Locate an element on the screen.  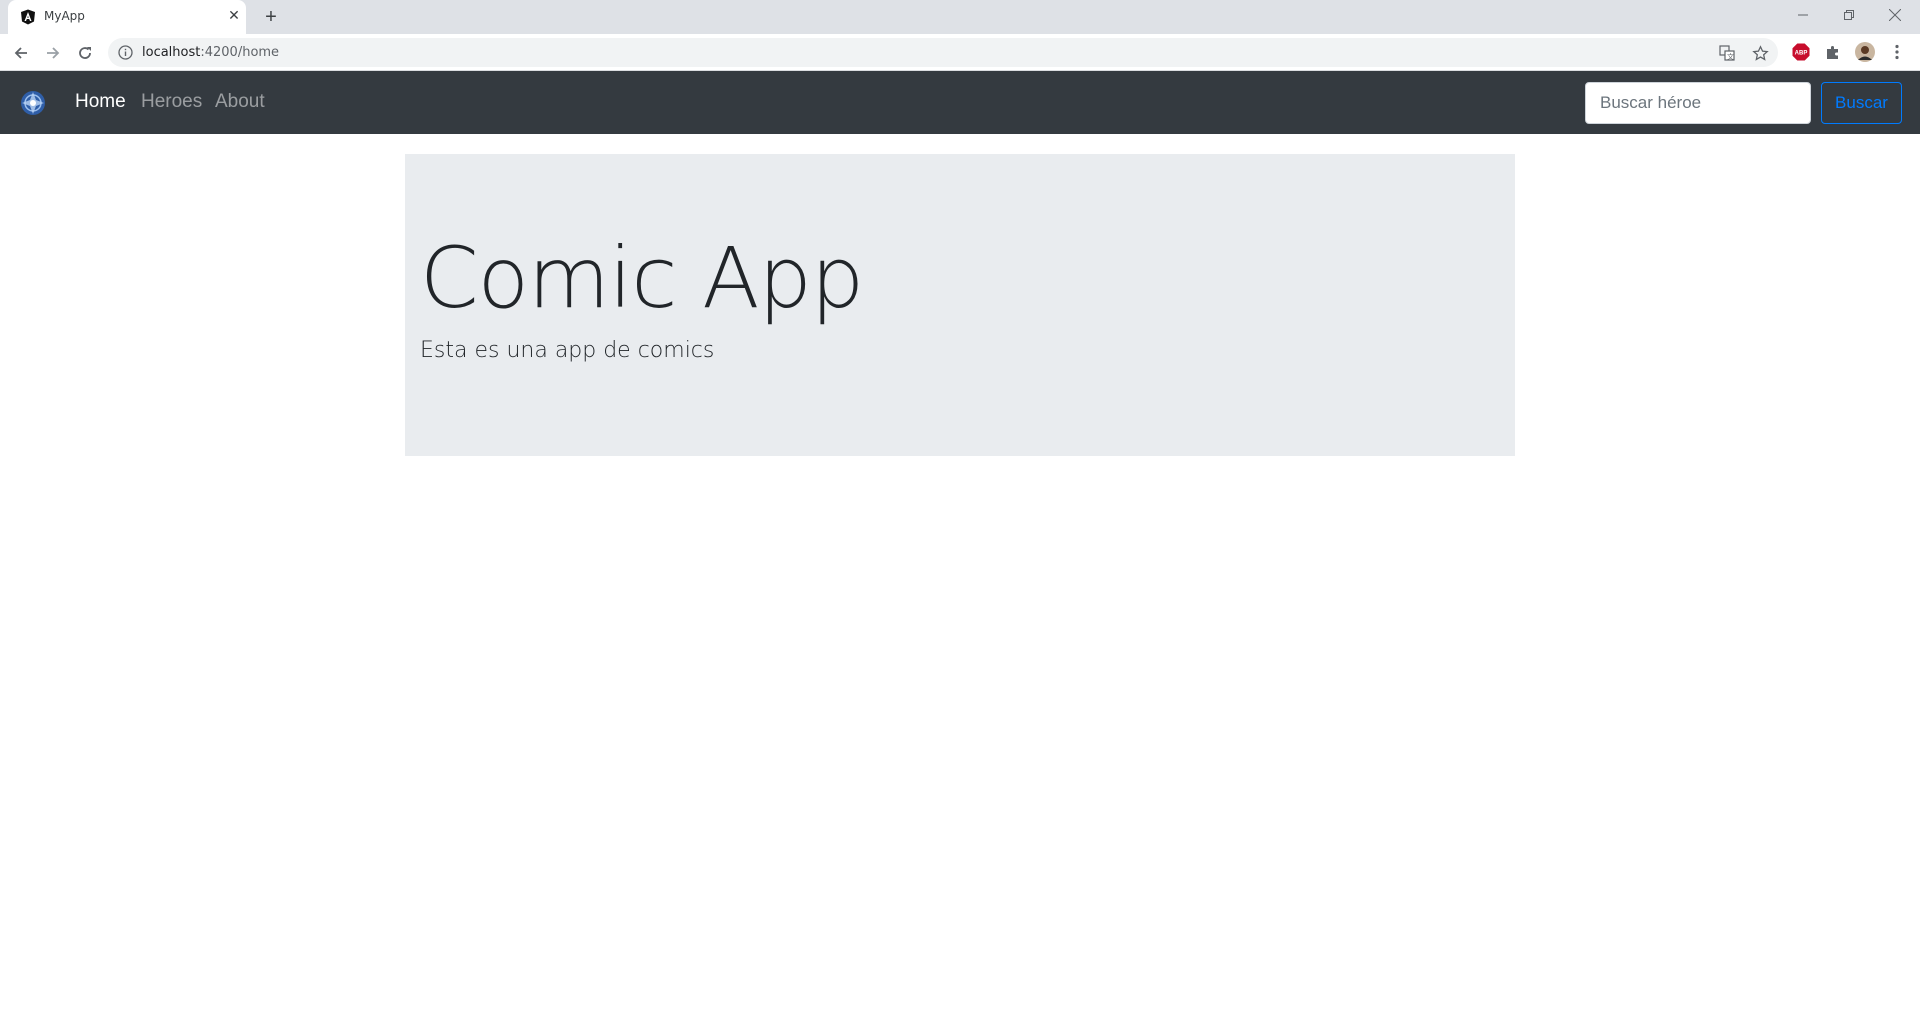
tab-title: MyApp is located at coordinates (64, 16).